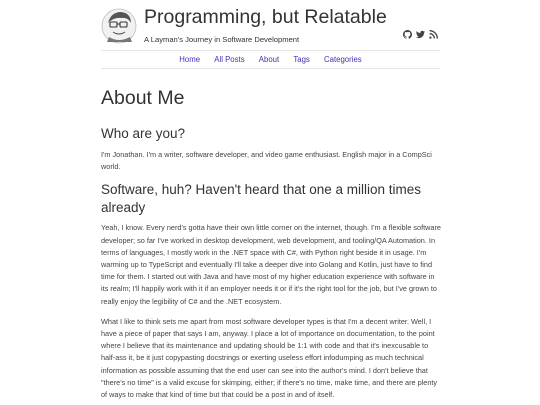  I want to click on nav-about: About, so click(269, 59).